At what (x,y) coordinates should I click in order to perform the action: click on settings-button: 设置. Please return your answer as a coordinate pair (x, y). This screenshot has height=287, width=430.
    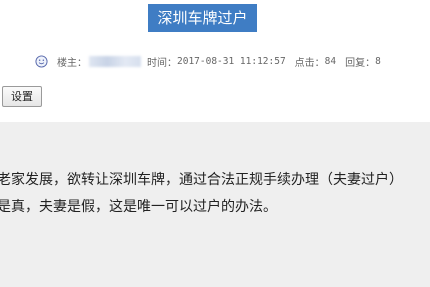
    Looking at the image, I should click on (22, 96).